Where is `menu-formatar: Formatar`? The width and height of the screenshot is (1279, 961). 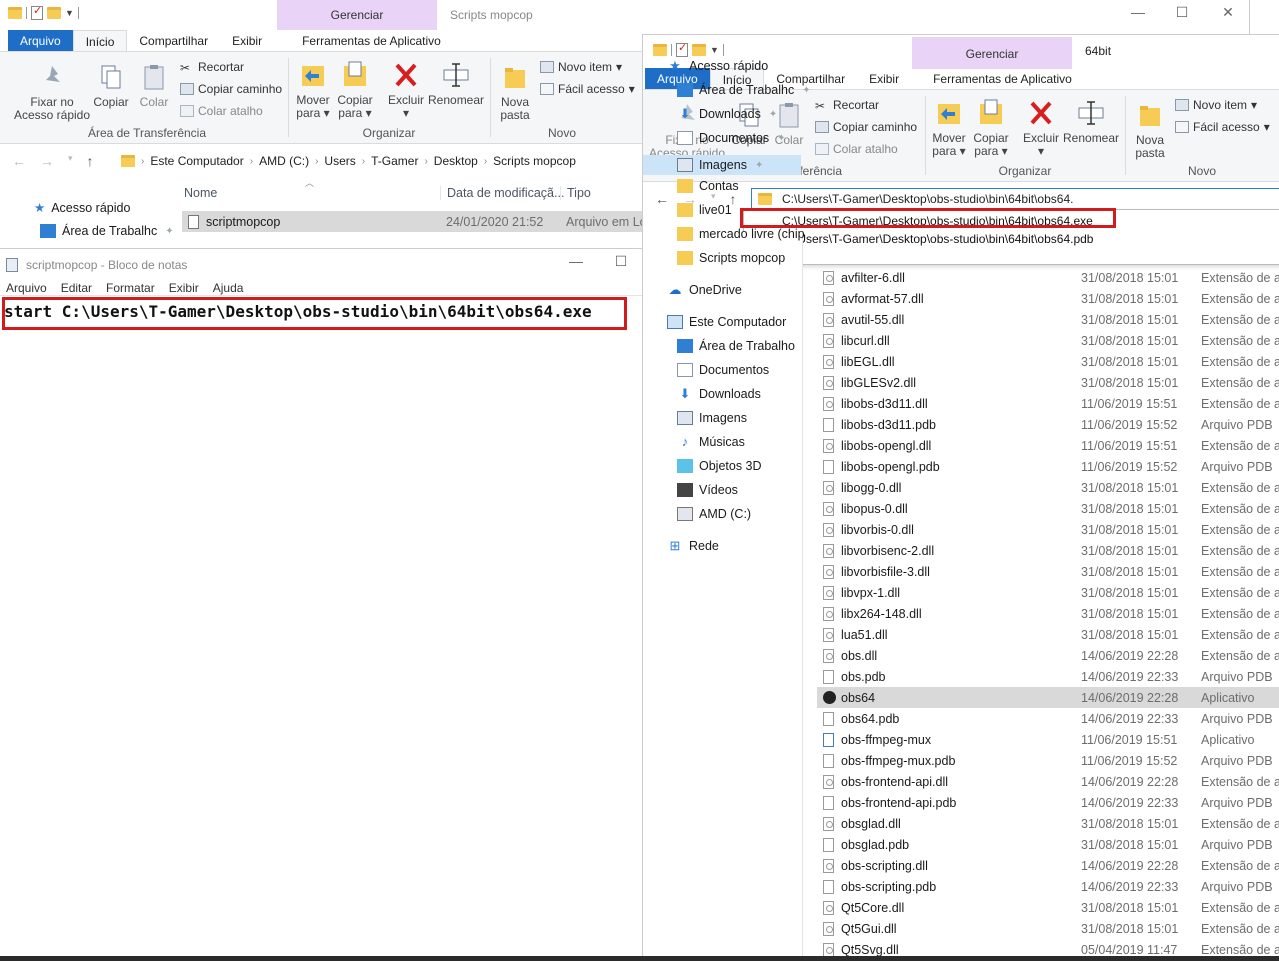
menu-formatar: Formatar is located at coordinates (130, 288).